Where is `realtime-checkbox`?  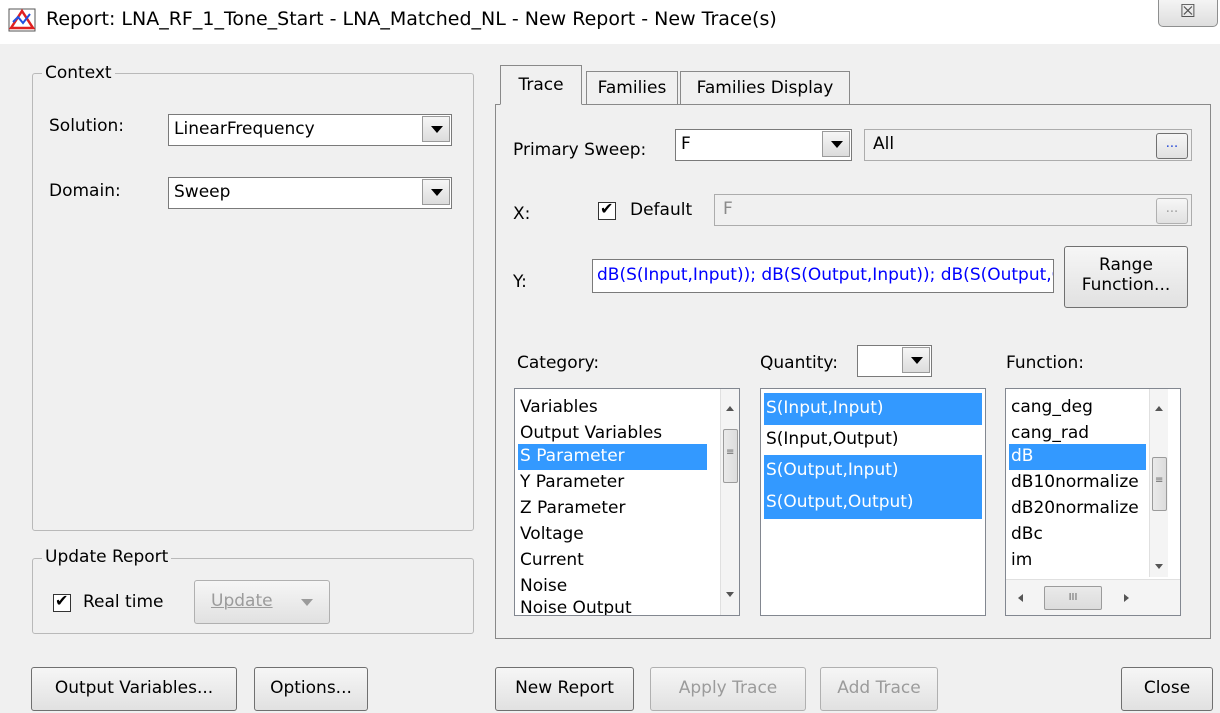 realtime-checkbox is located at coordinates (62, 601).